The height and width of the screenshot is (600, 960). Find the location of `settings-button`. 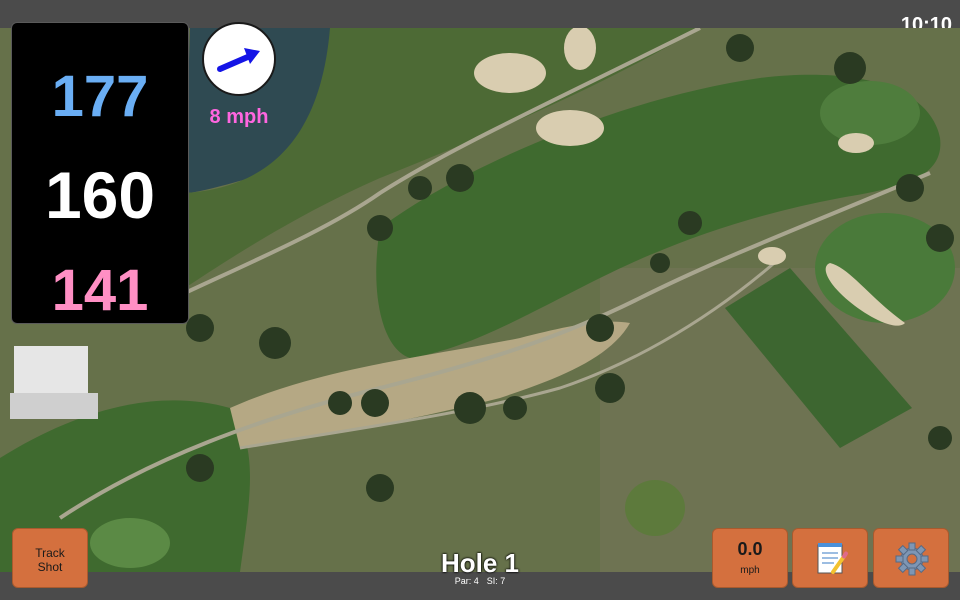

settings-button is located at coordinates (911, 558).